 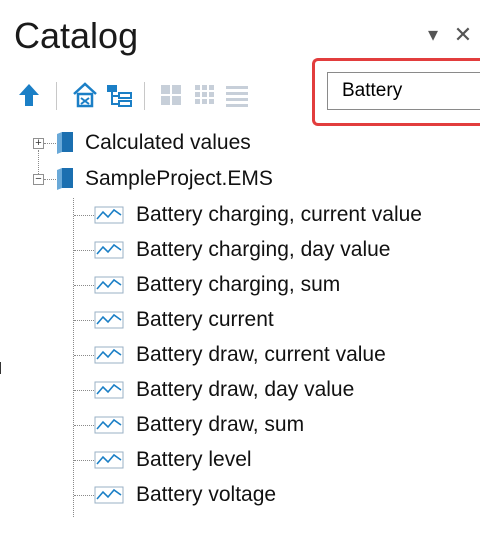 What do you see at coordinates (205, 319) in the screenshot?
I see `tree-item-label: Battery current` at bounding box center [205, 319].